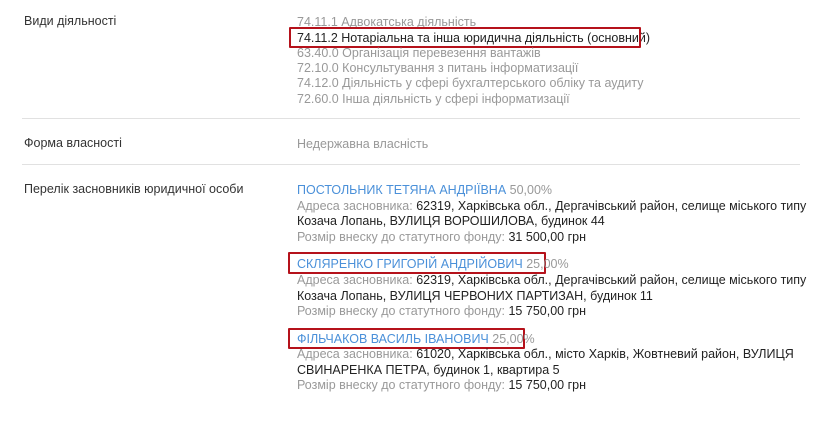  I want to click on founder-name-link: СКЛЯРЕНКО ГРИГОРІЙ АНДРІЙОВИЧ, so click(410, 264).